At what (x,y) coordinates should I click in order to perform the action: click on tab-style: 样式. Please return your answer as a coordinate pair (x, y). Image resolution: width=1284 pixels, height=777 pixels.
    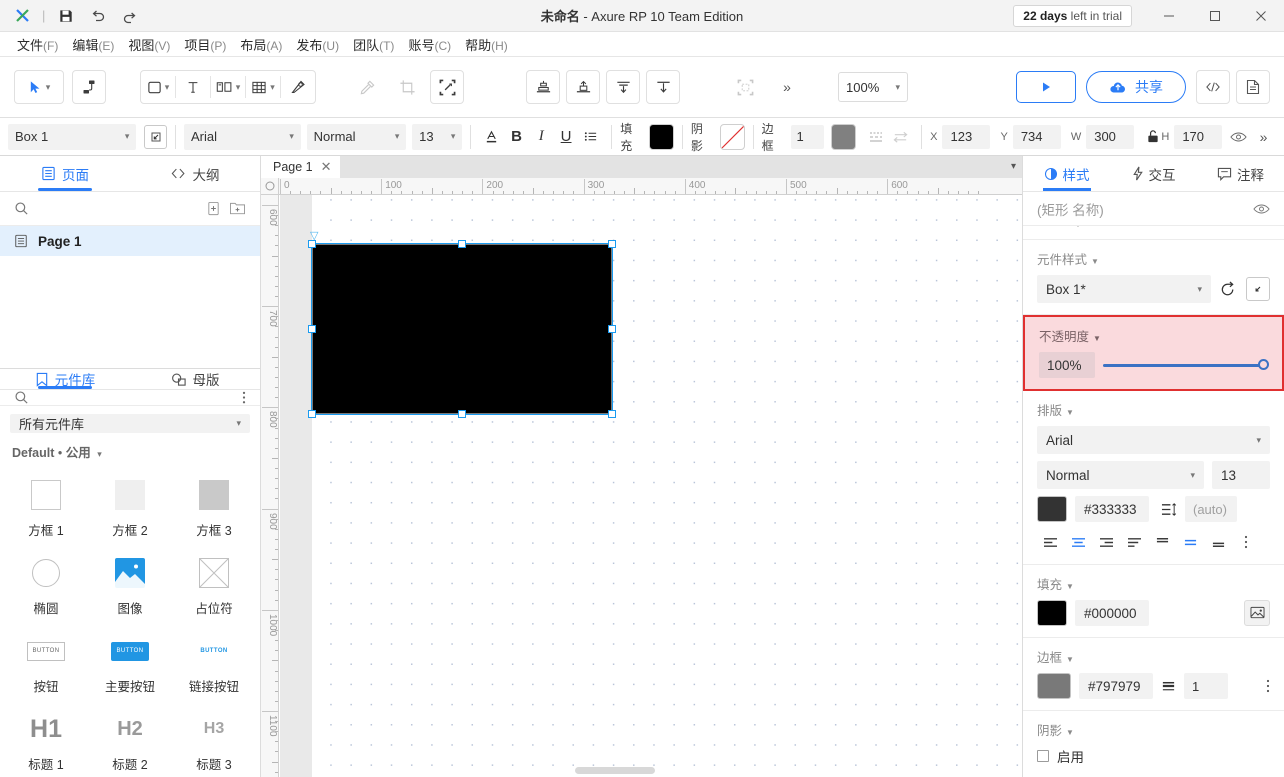
    Looking at the image, I should click on (1066, 173).